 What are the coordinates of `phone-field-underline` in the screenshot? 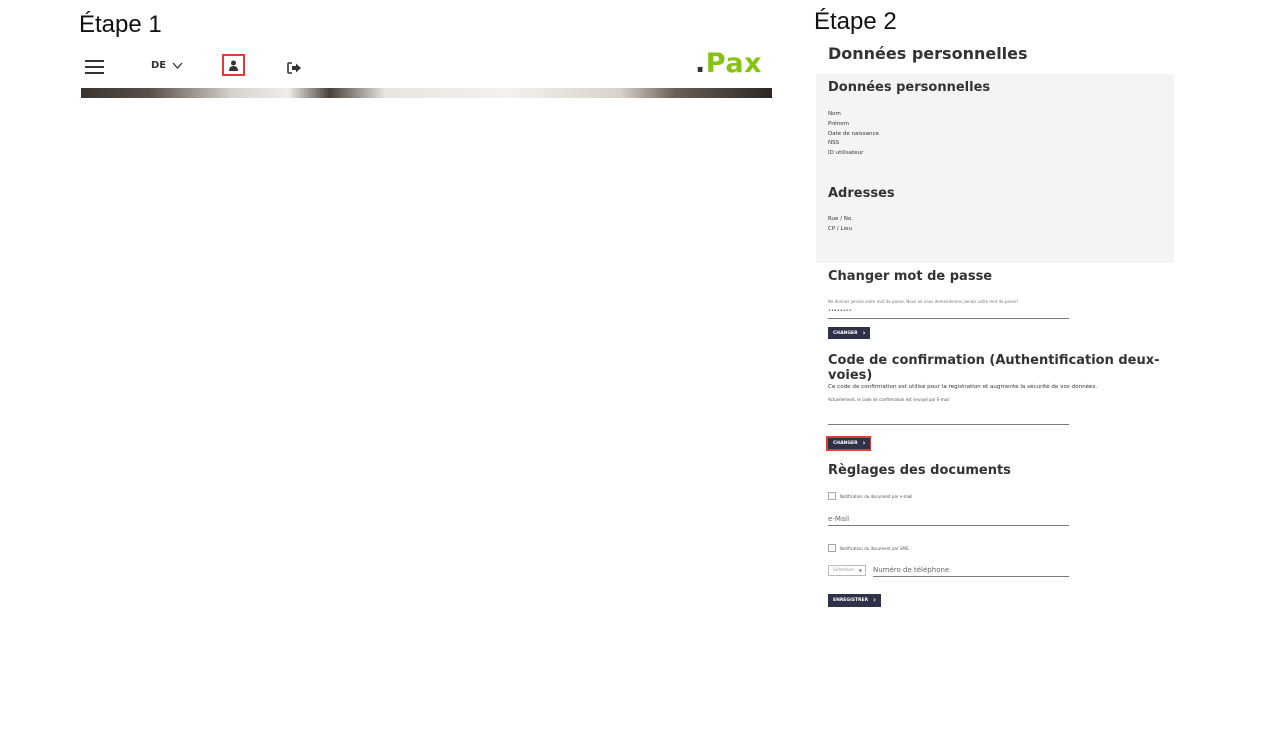 It's located at (971, 576).